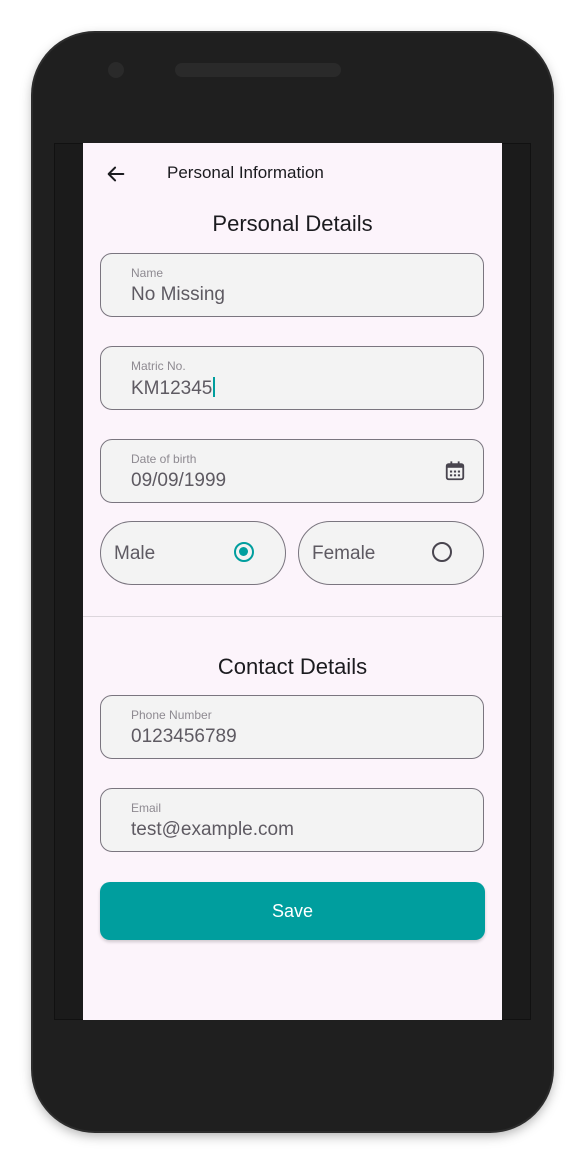 This screenshot has height=1163, width=585. What do you see at coordinates (212, 829) in the screenshot?
I see `email-field-value: test@example.com` at bounding box center [212, 829].